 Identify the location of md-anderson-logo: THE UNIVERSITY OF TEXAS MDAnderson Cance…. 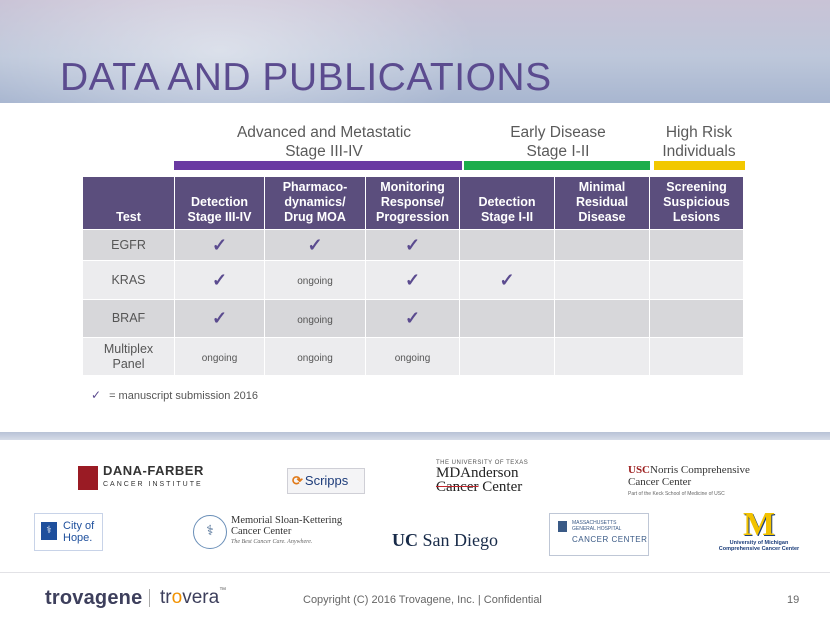
(482, 477).